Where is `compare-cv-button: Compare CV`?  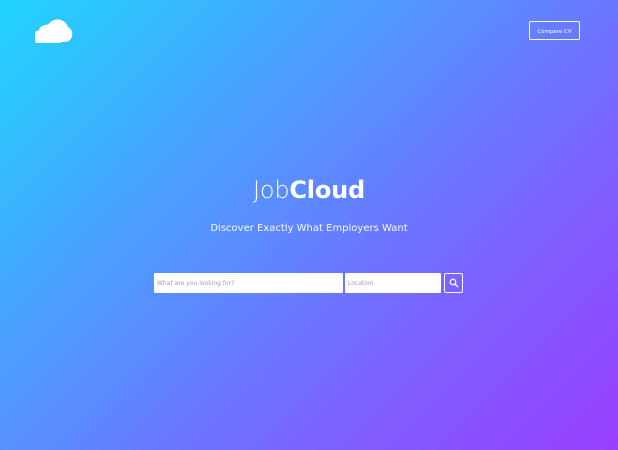 compare-cv-button: Compare CV is located at coordinates (554, 30).